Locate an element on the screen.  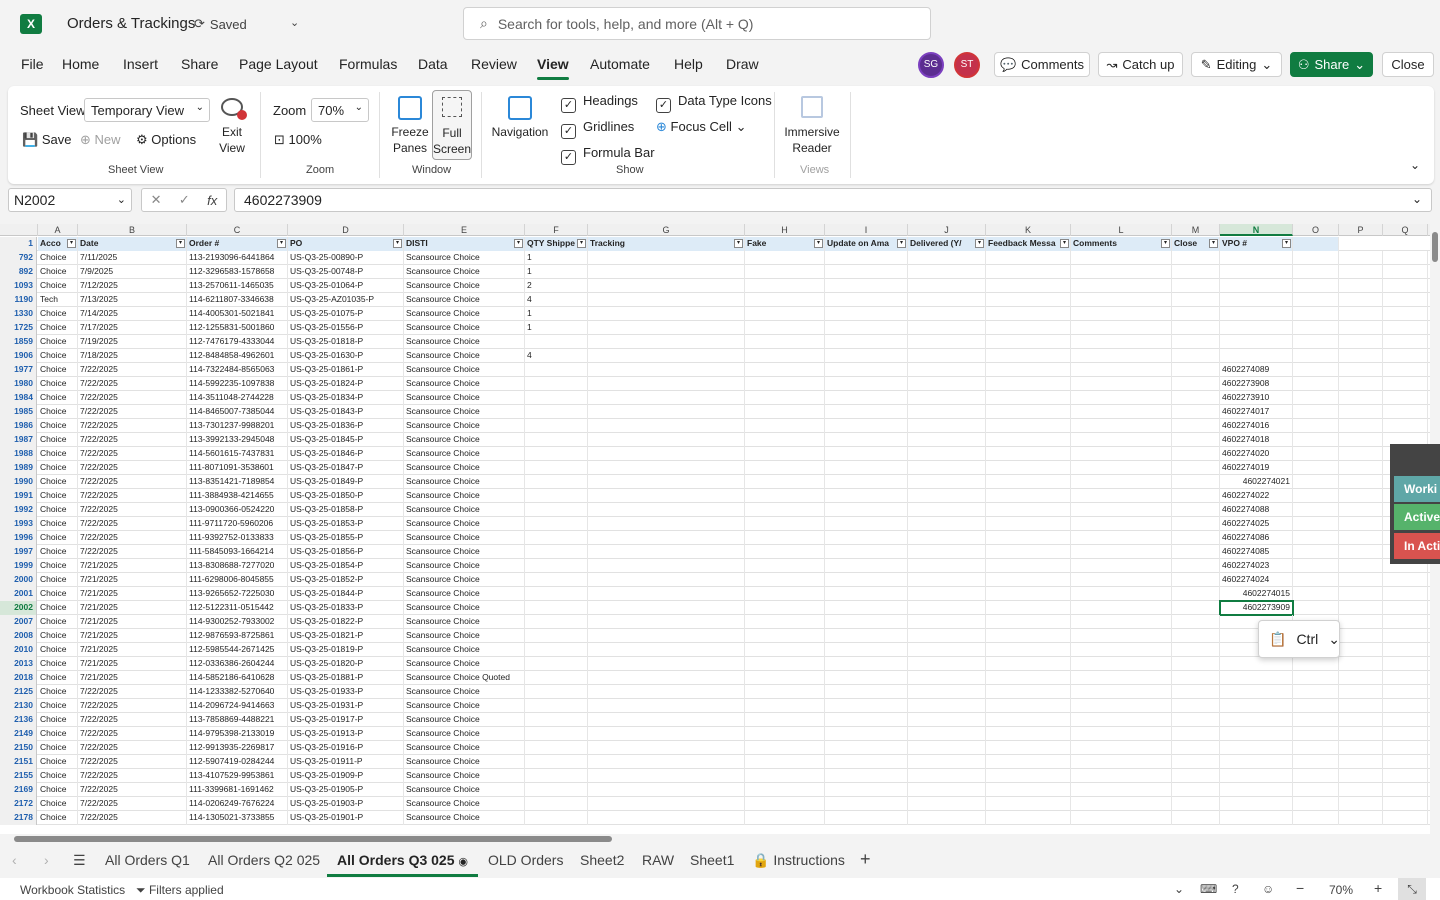
cell-c: 113-8308688-7277020 is located at coordinates (237, 566).